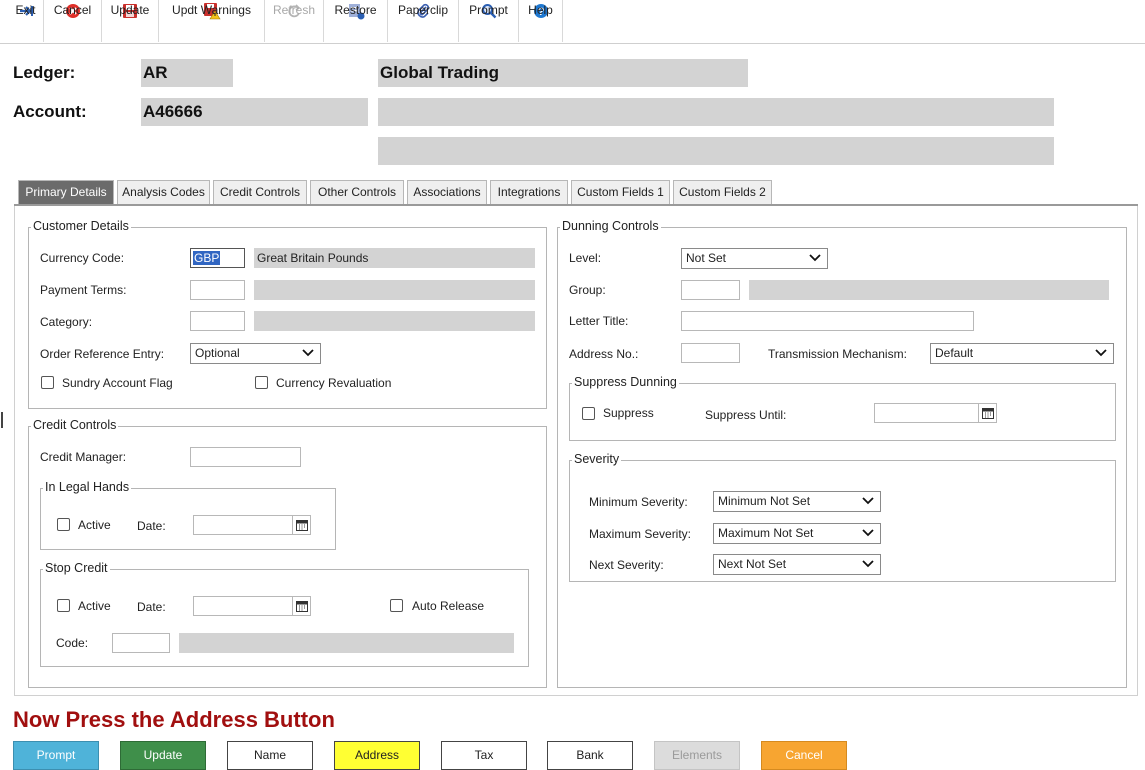 Image resolution: width=1145 pixels, height=770 pixels. What do you see at coordinates (261, 382) in the screenshot?
I see `currency-revaluation-checkbox` at bounding box center [261, 382].